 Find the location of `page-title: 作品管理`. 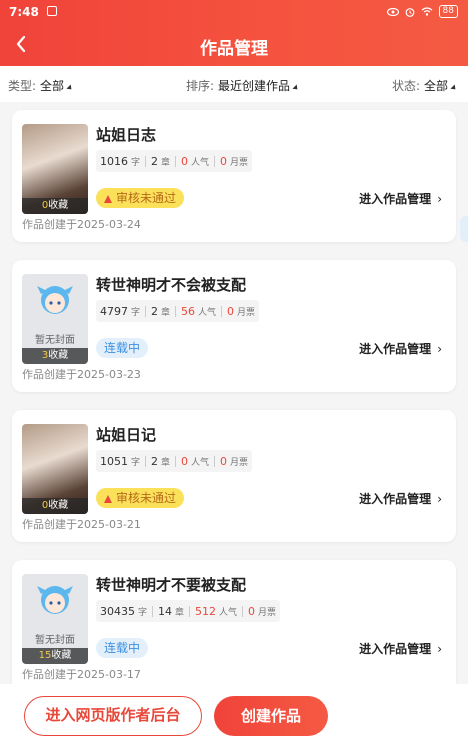

page-title: 作品管理 is located at coordinates (234, 49).